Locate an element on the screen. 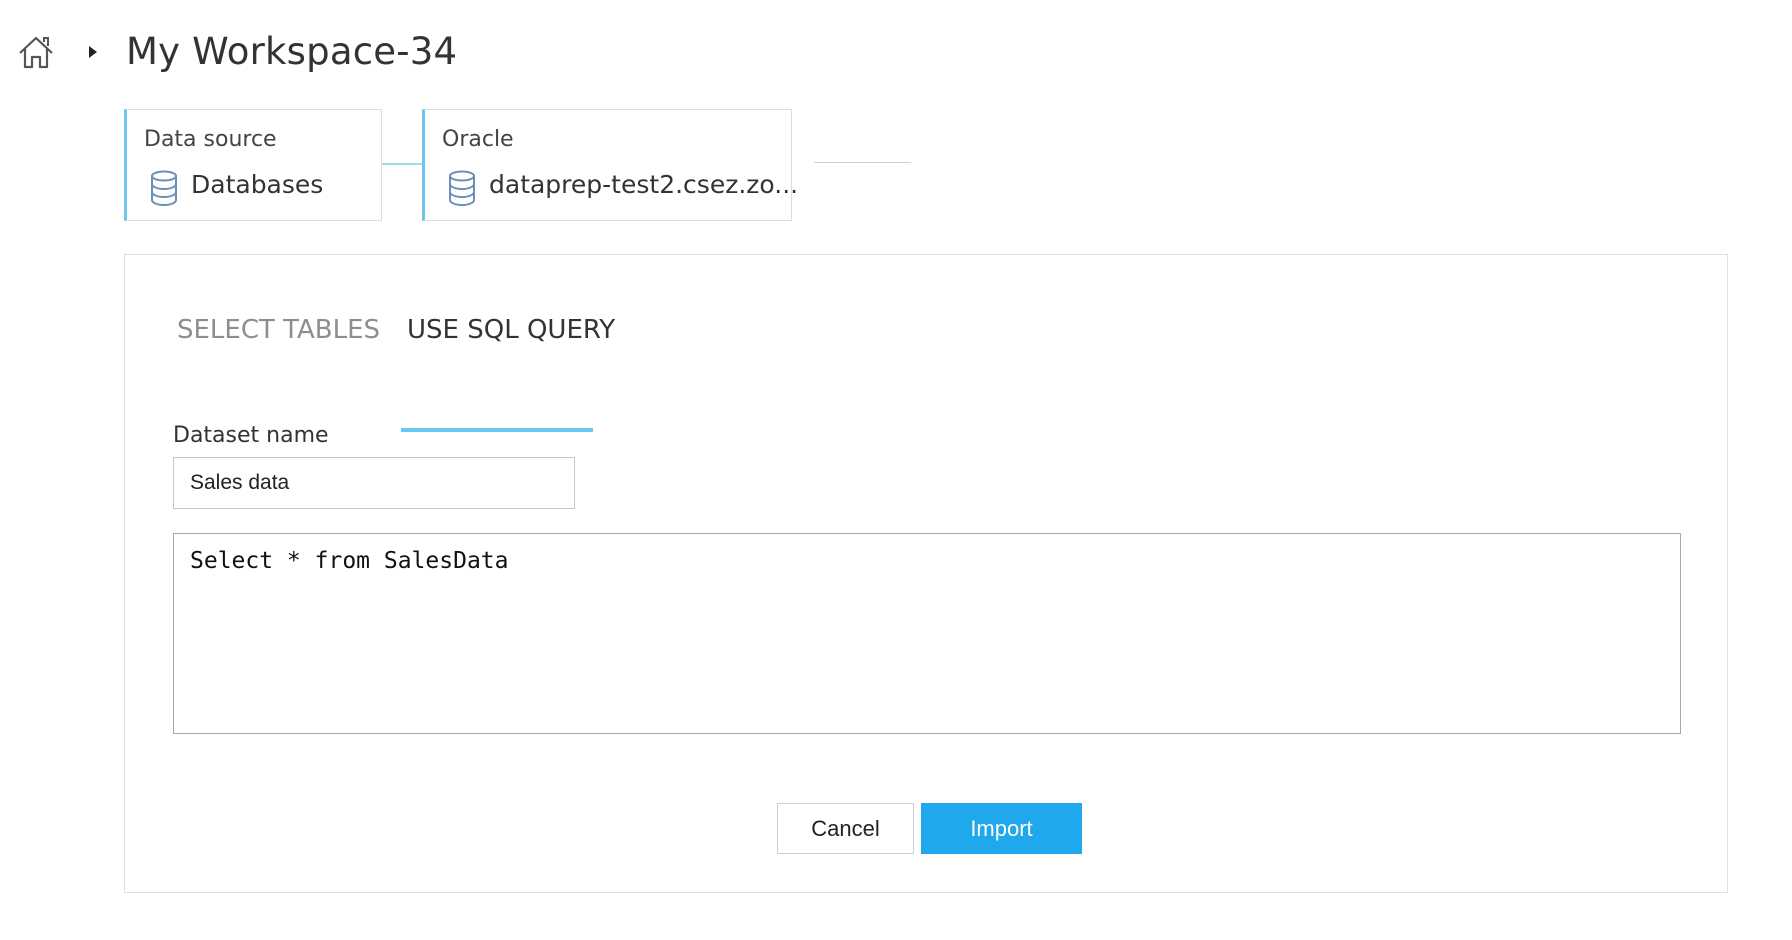  step-connector is located at coordinates (402, 164).